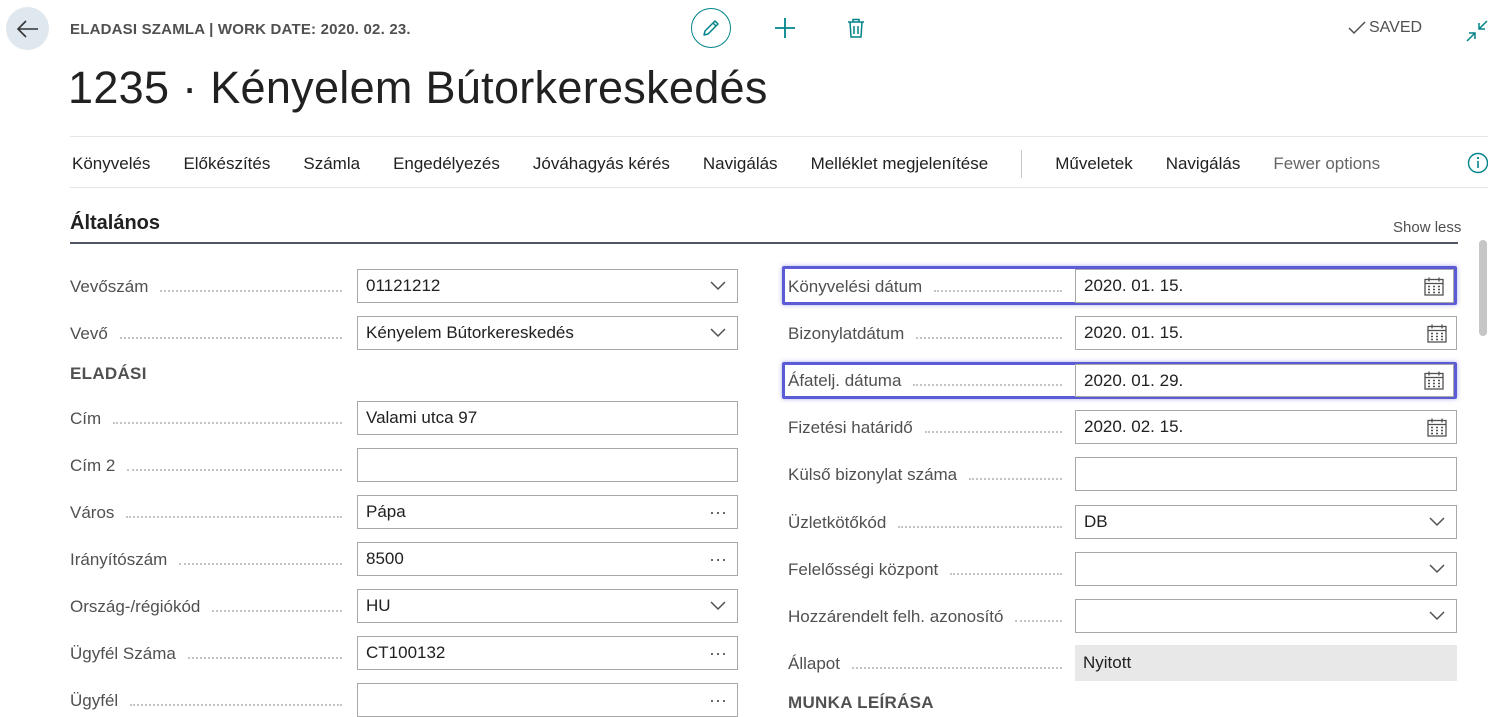  What do you see at coordinates (861, 702) in the screenshot?
I see `work-description-subheading: MUNKA LEÍRÁSA` at bounding box center [861, 702].